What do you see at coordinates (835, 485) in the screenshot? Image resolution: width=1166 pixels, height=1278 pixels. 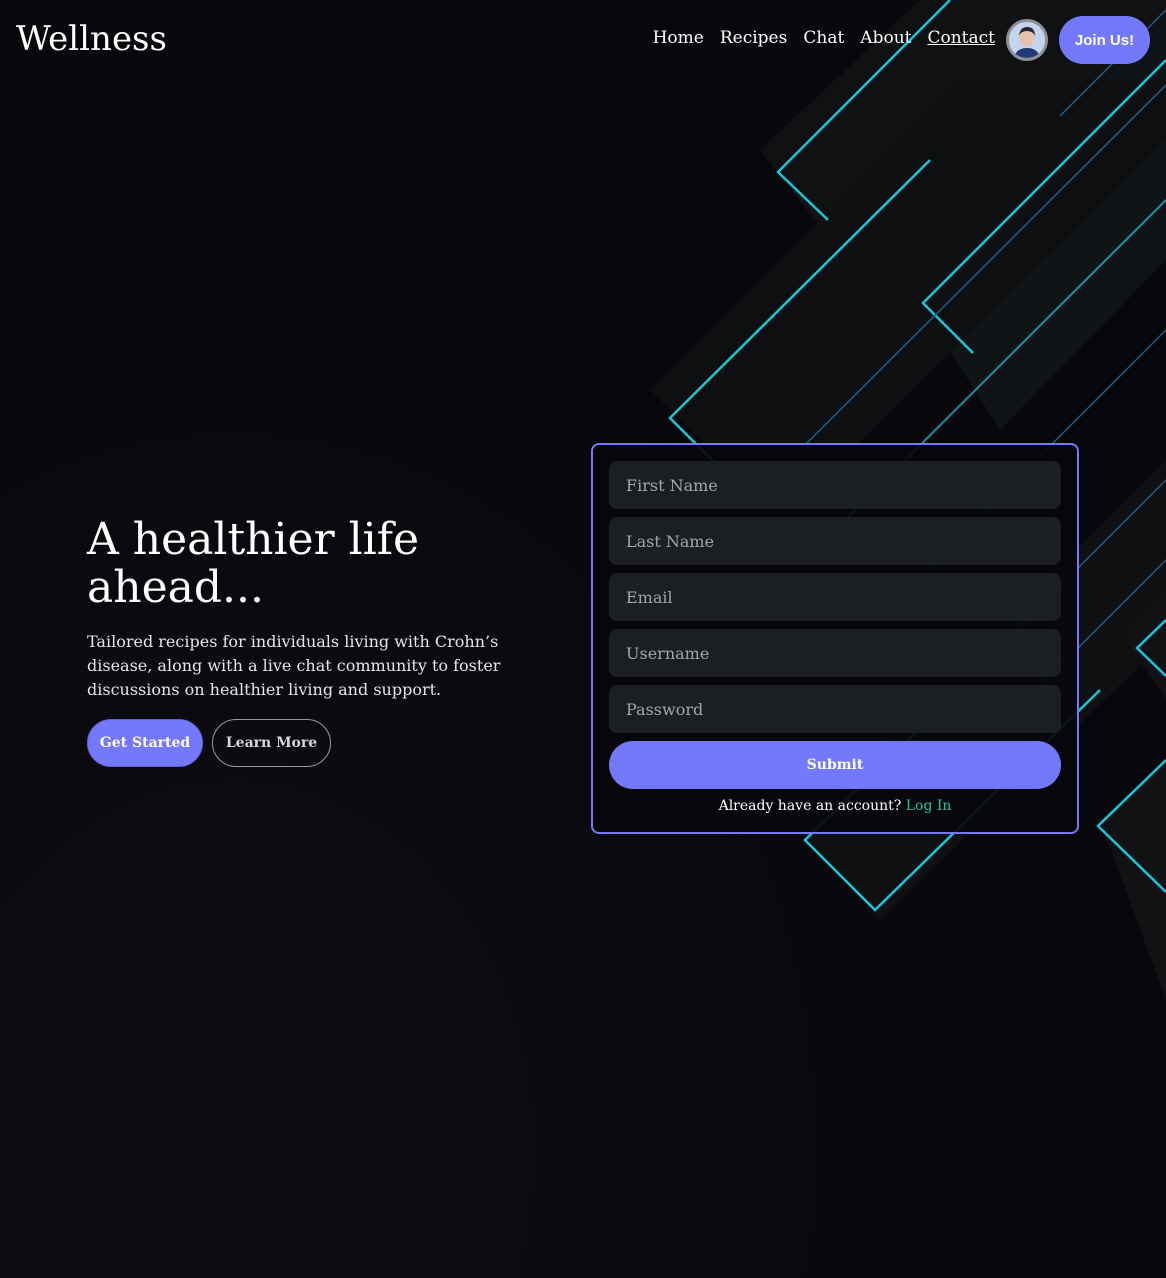 I see `first-name-field` at bounding box center [835, 485].